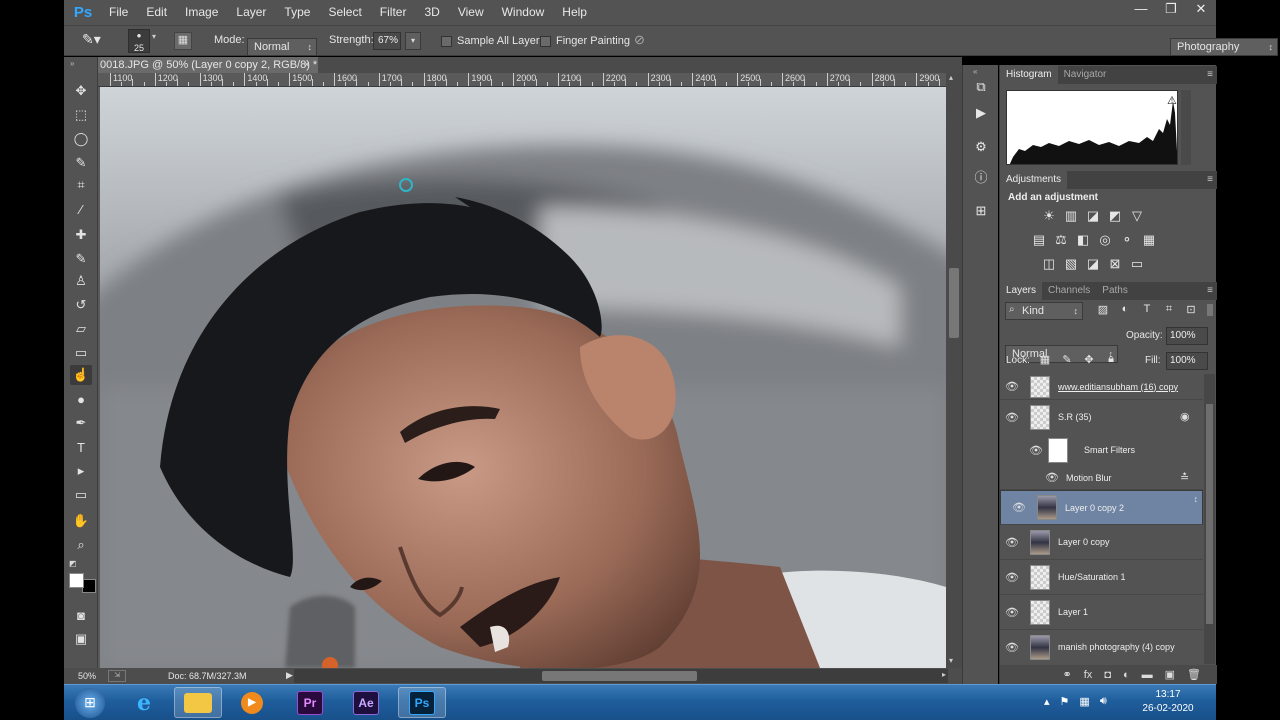 Image resolution: width=1280 pixels, height=720 pixels. What do you see at coordinates (90, 702) in the screenshot?
I see `start-button: ⊞` at bounding box center [90, 702].